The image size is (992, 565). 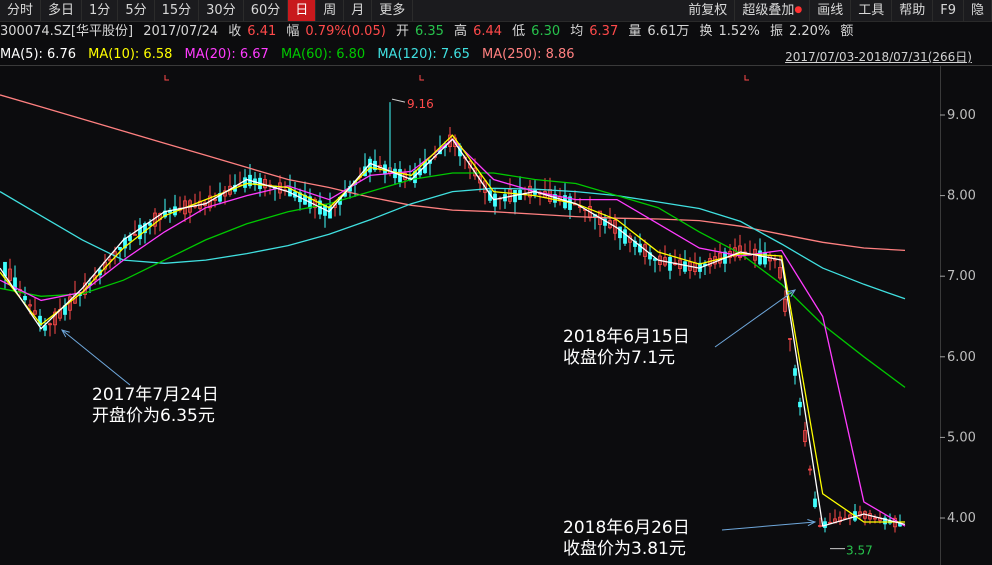 I want to click on tab-5min: 5分, so click(x=136, y=10).